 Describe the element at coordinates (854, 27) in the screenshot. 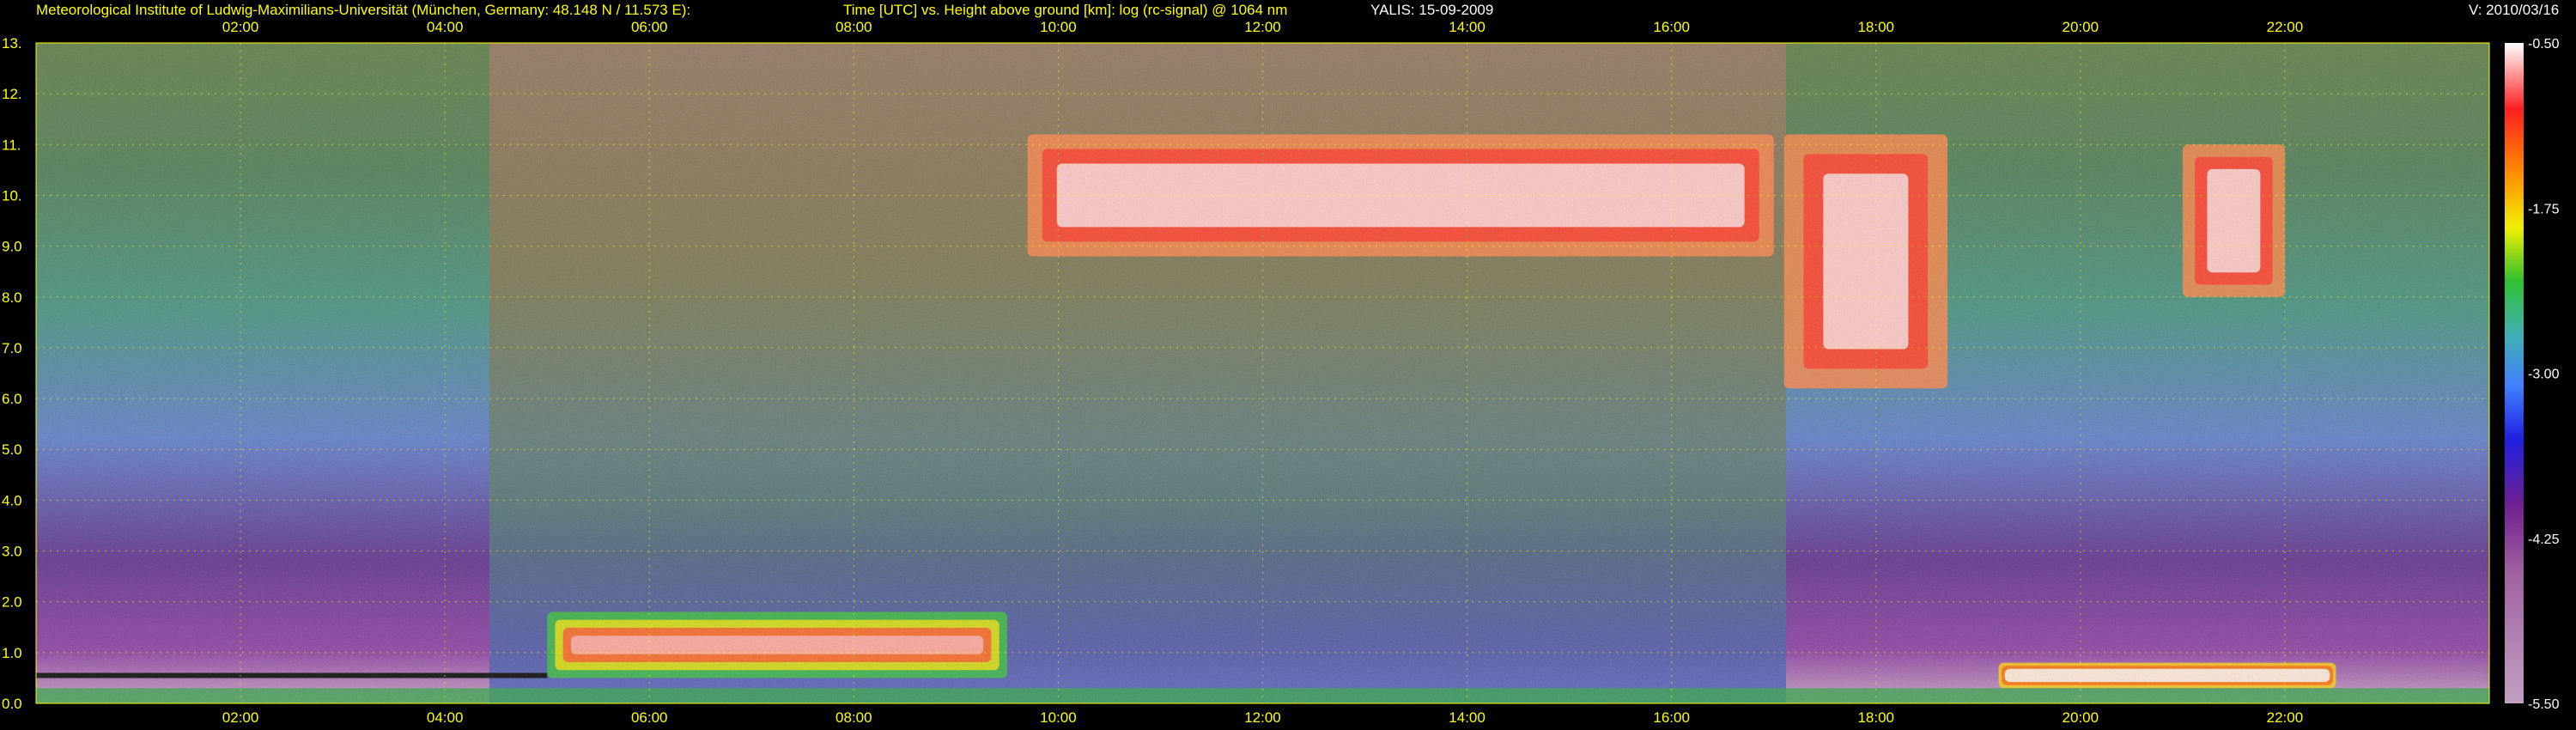

I see `x-tick-top-3: 08:00` at that location.